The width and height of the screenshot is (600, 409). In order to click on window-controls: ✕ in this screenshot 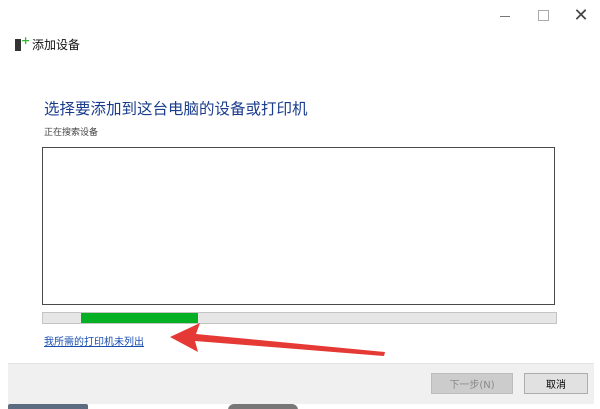, I will do `click(543, 15)`.